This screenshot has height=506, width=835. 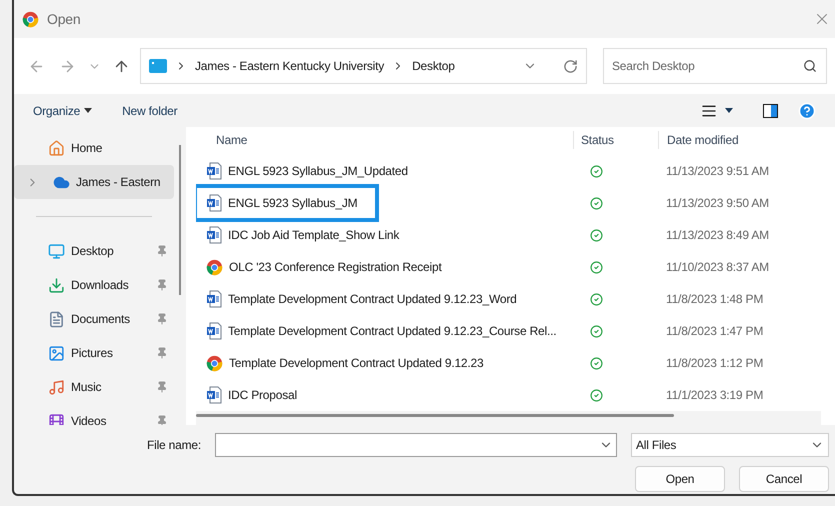 I want to click on window-title: Open, so click(x=63, y=19).